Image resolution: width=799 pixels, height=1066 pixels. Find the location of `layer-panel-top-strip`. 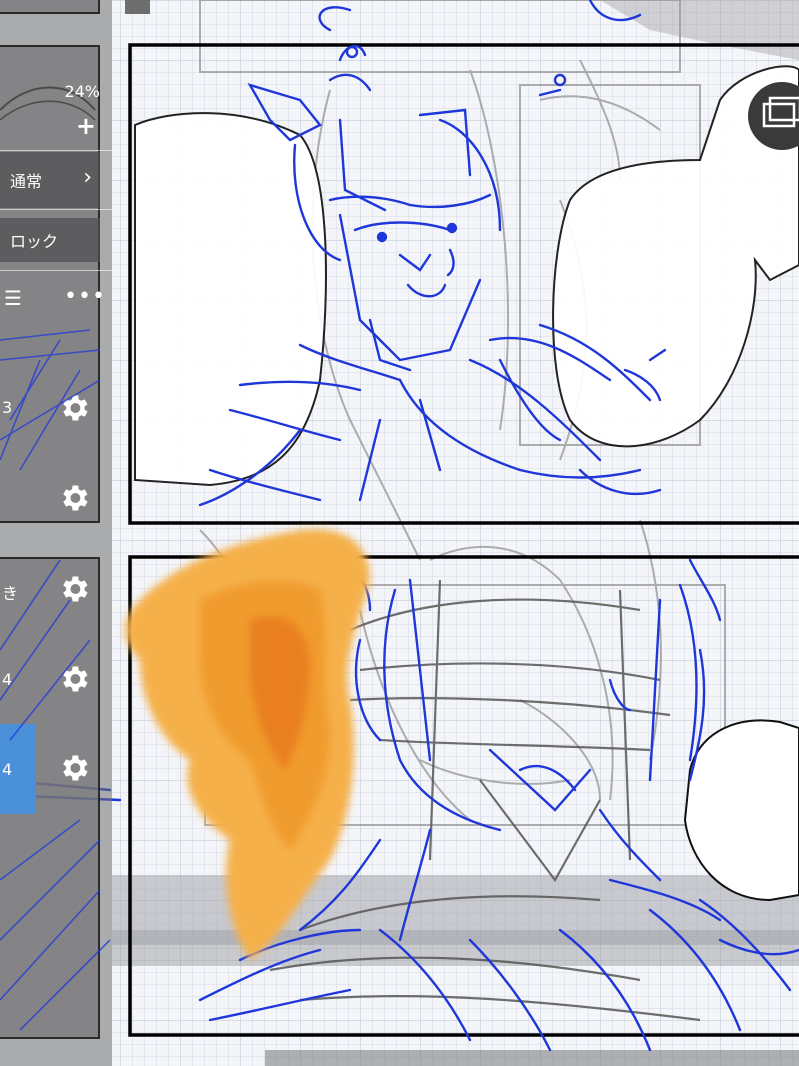

layer-panel-top-strip is located at coordinates (50, 7).